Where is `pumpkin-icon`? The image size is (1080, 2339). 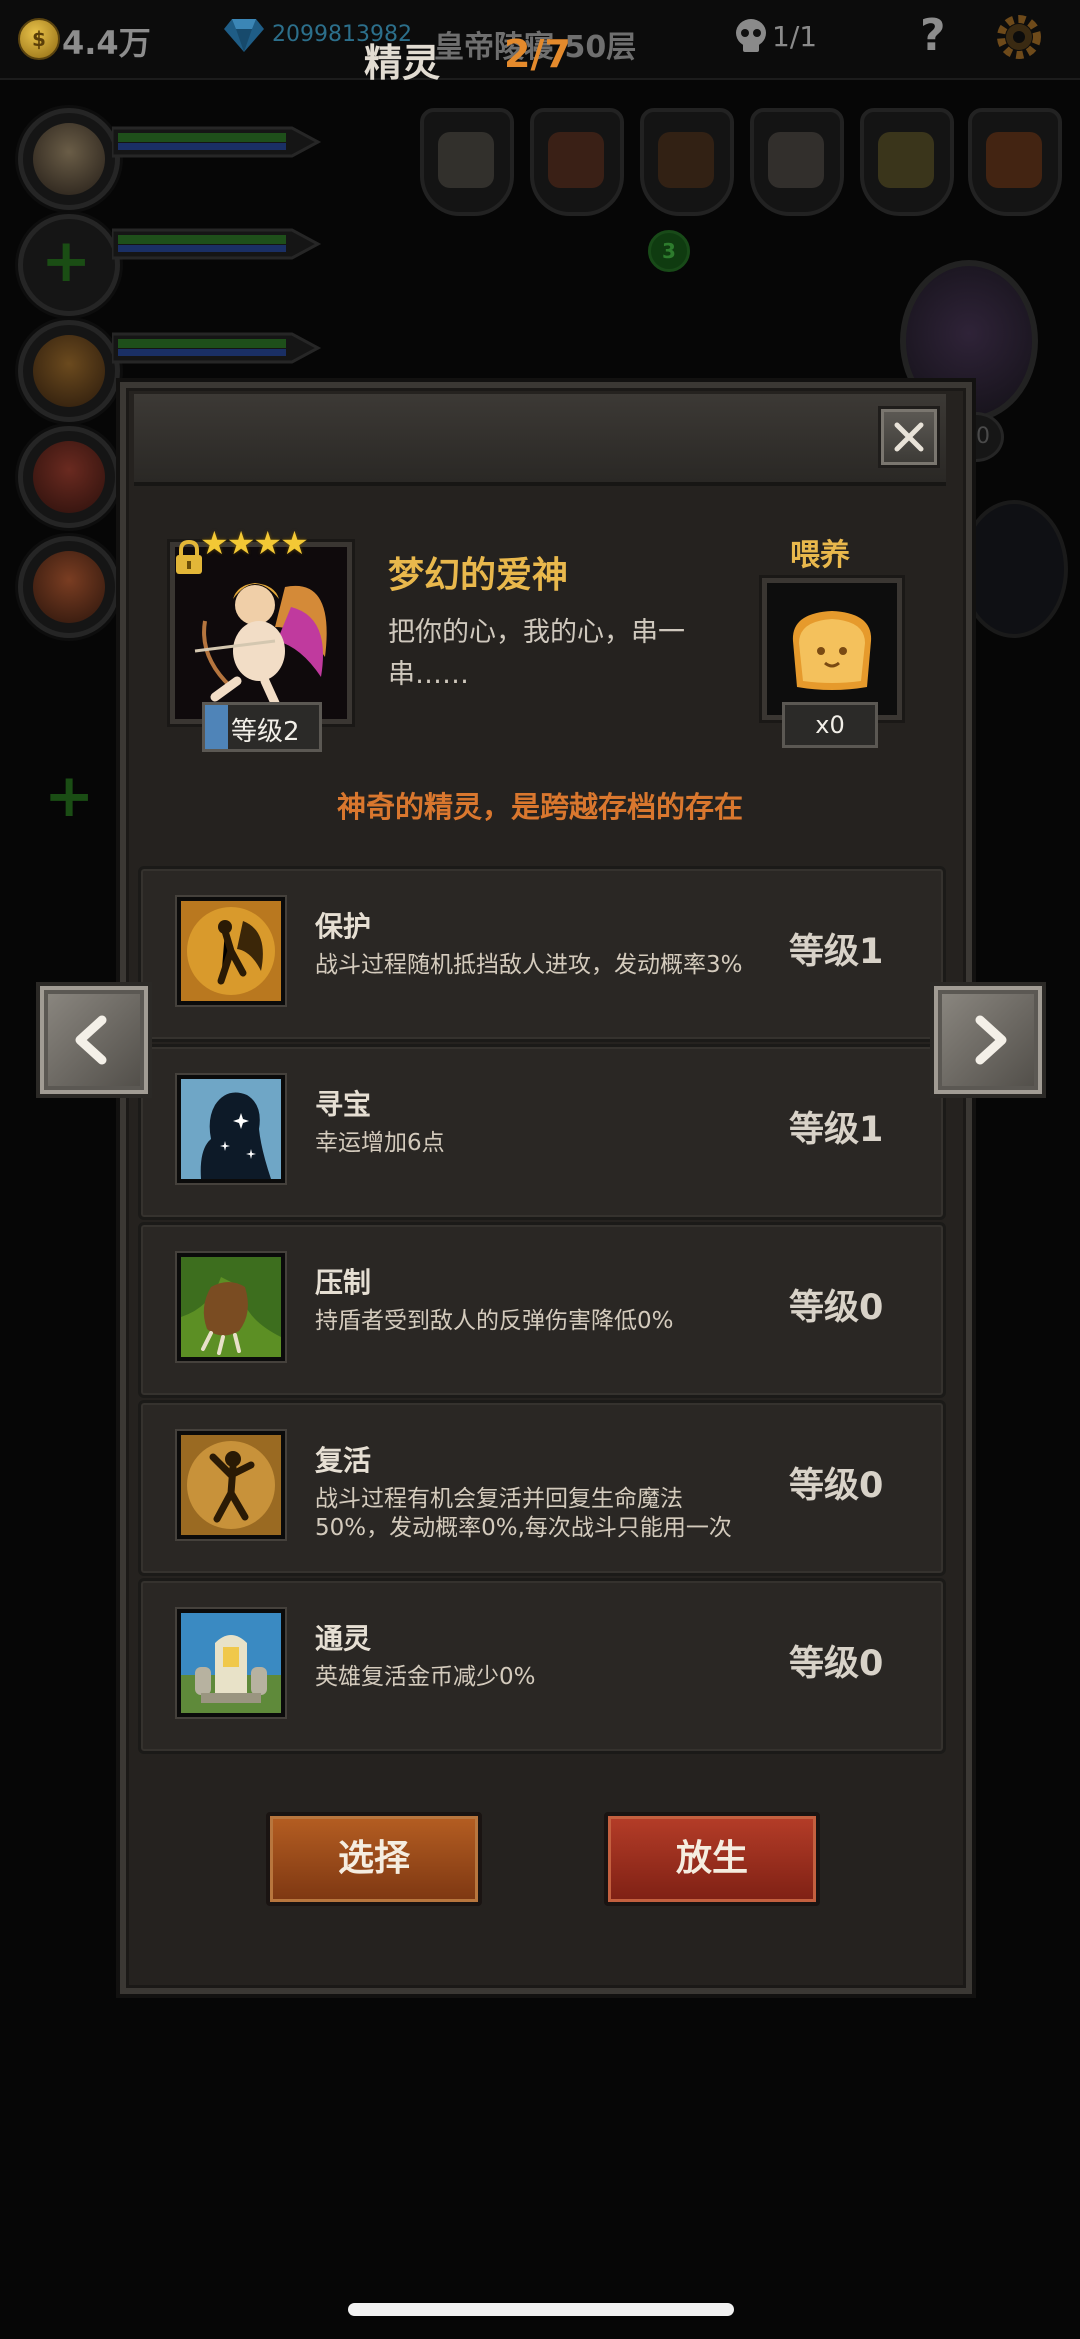 pumpkin-icon is located at coordinates (1014, 160).